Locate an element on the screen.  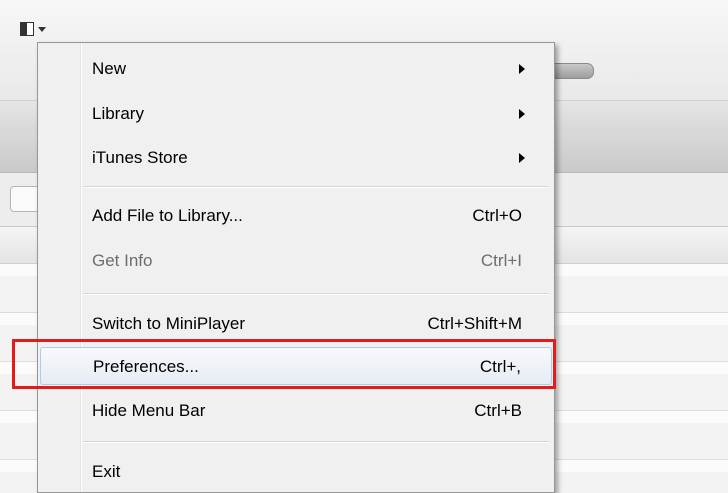
menu-item-preferences: Preferences... Ctrl+, is located at coordinates (296, 366).